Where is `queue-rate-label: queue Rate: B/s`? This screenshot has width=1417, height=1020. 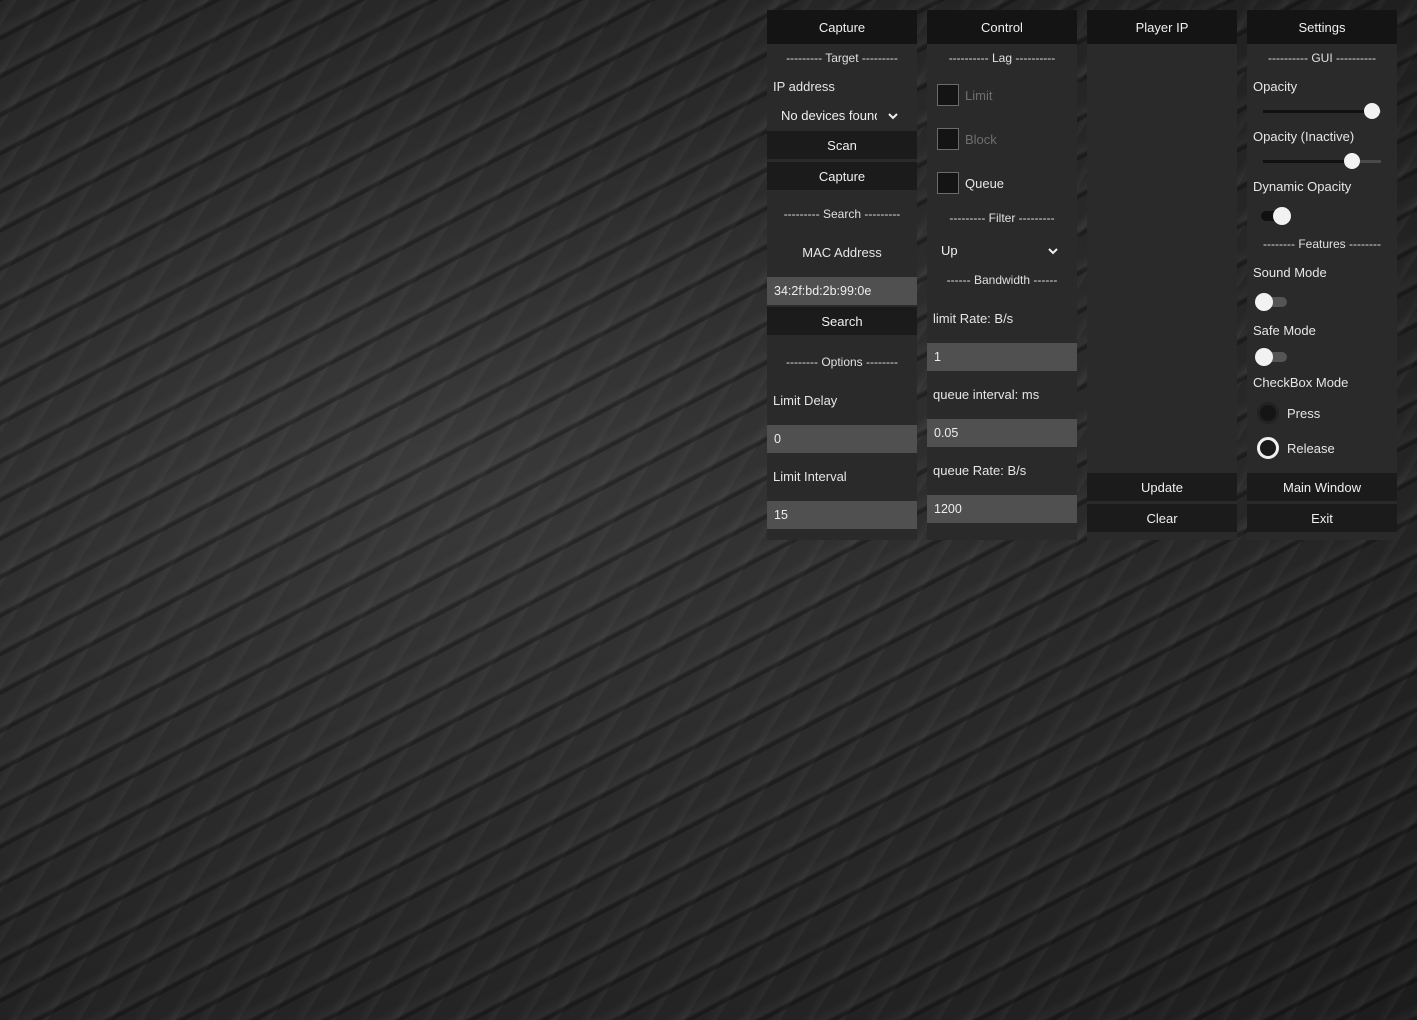
queue-rate-label: queue Rate: B/s is located at coordinates (980, 470).